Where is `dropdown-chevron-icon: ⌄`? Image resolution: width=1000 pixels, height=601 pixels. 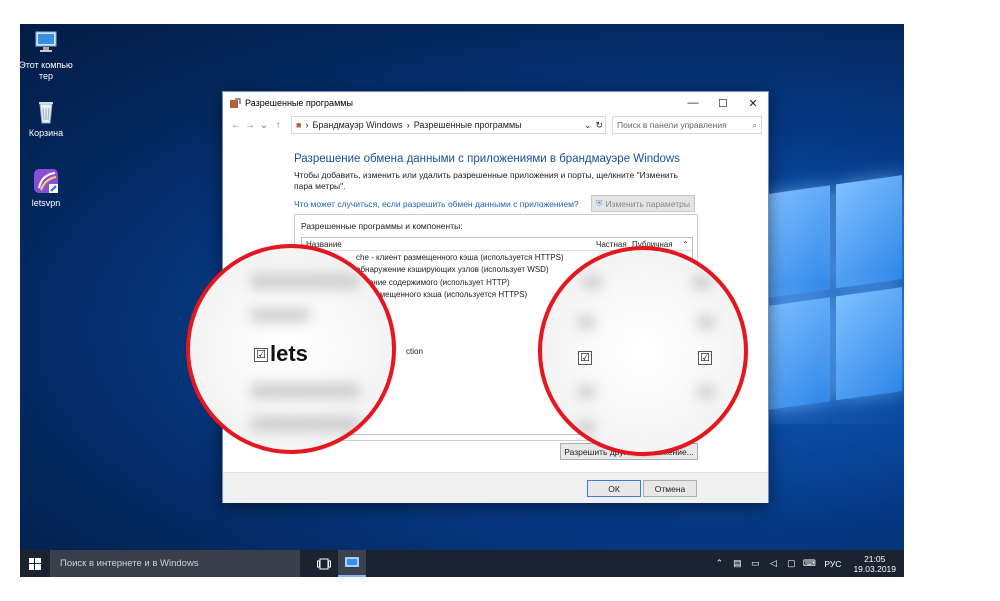 dropdown-chevron-icon: ⌄ is located at coordinates (588, 125).